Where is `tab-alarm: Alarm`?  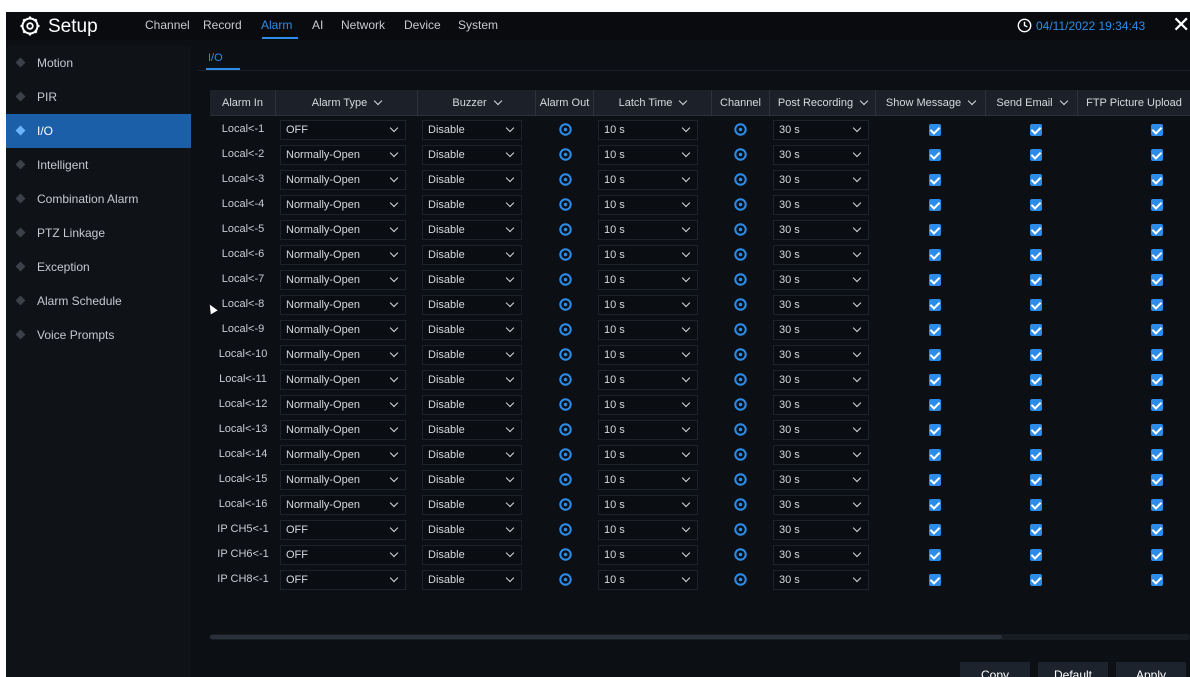 tab-alarm: Alarm is located at coordinates (276, 25).